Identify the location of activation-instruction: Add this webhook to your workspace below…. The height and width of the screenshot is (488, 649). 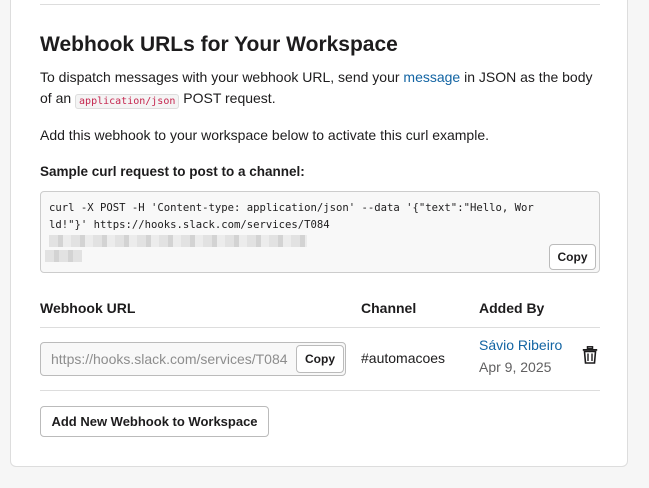
(265, 135).